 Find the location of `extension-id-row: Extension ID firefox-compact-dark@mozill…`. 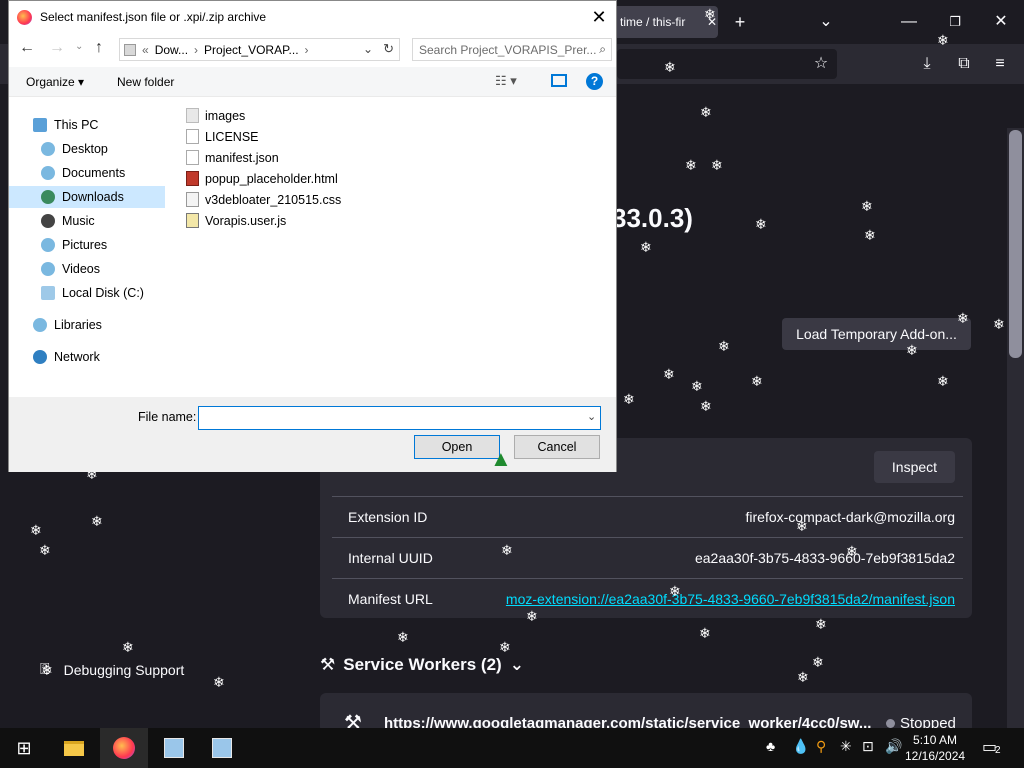

extension-id-row: Extension ID firefox-compact-dark@mozill… is located at coordinates (647, 516).